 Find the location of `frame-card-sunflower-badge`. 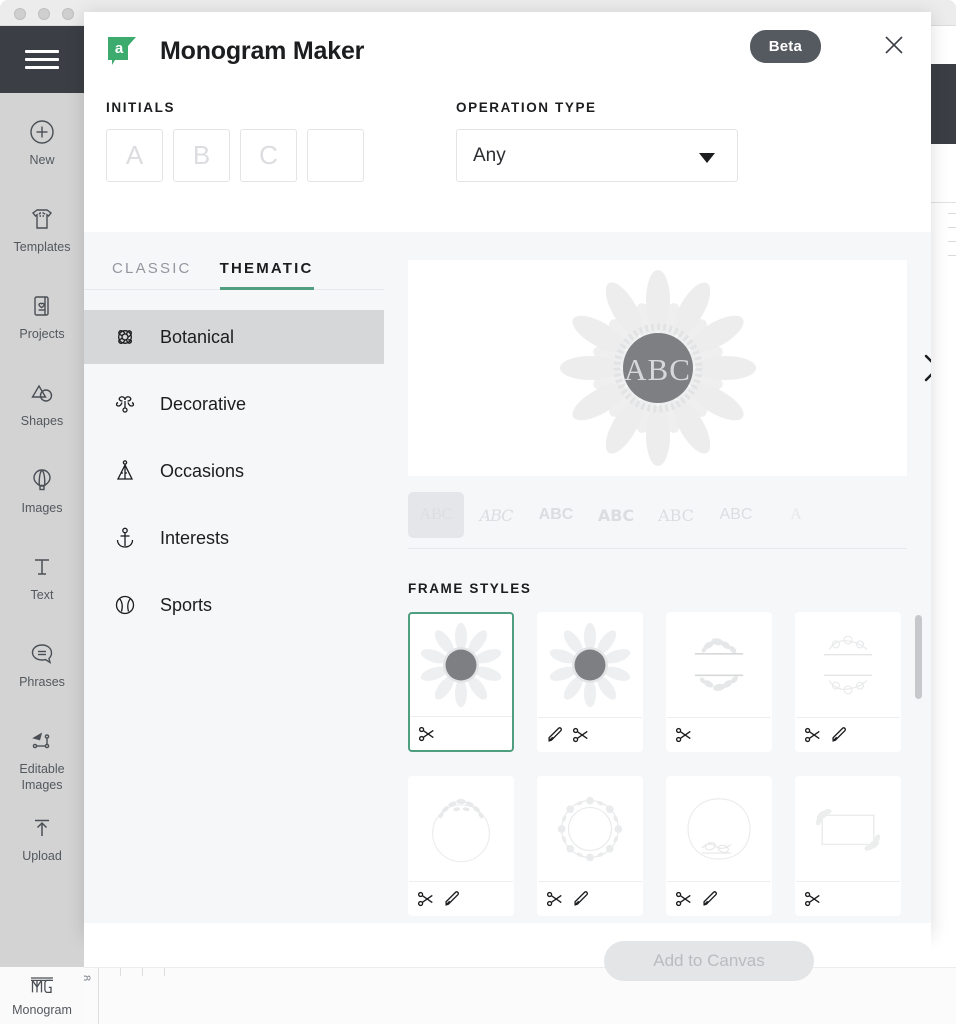

frame-card-sunflower-badge is located at coordinates (461, 682).